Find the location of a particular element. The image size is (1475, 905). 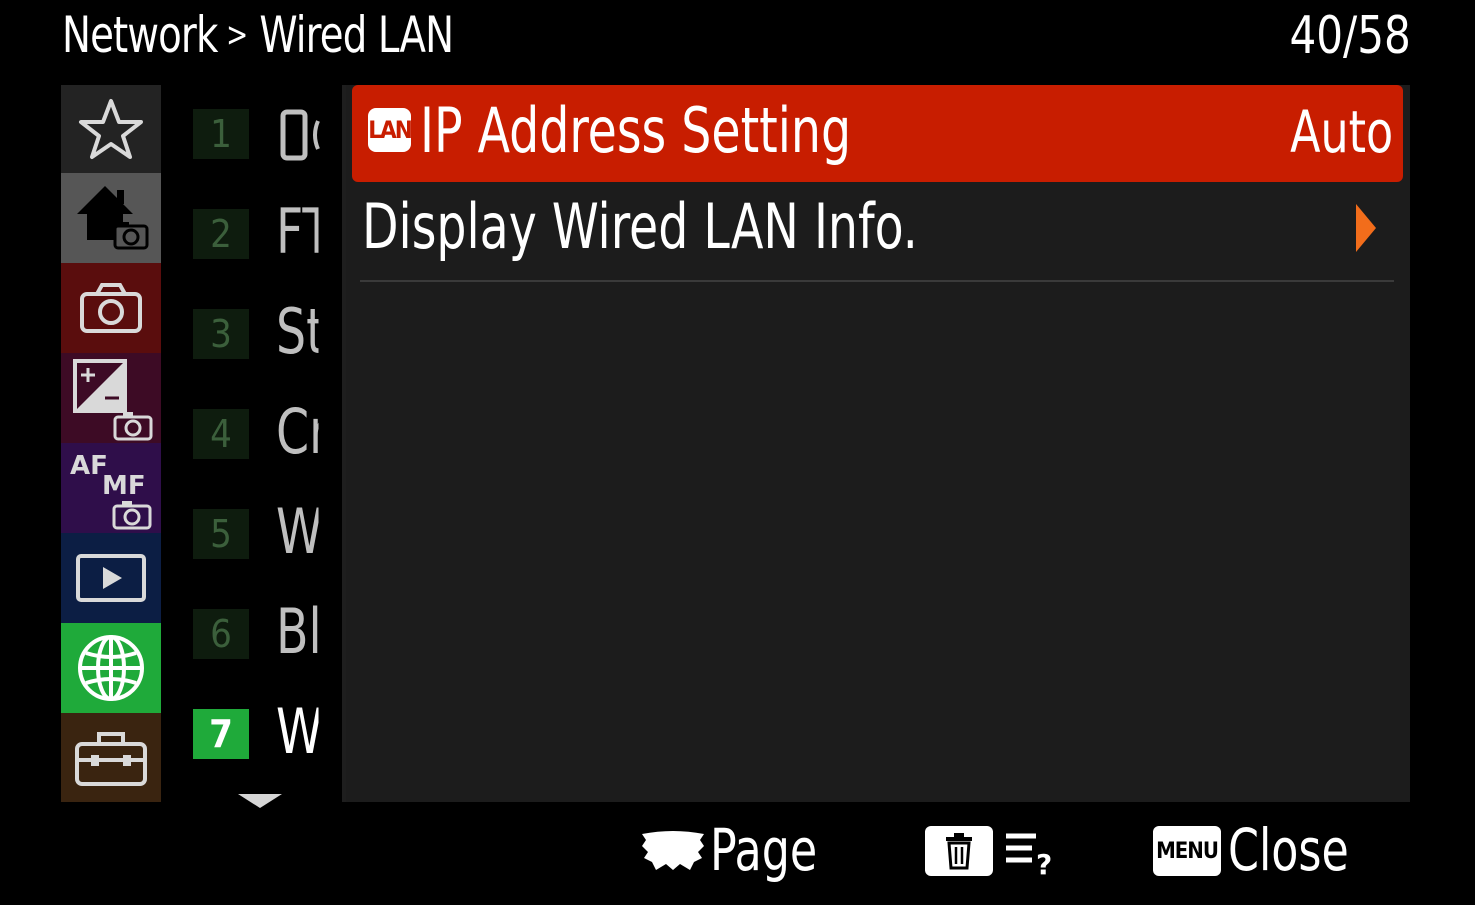

category-network is located at coordinates (111, 668).